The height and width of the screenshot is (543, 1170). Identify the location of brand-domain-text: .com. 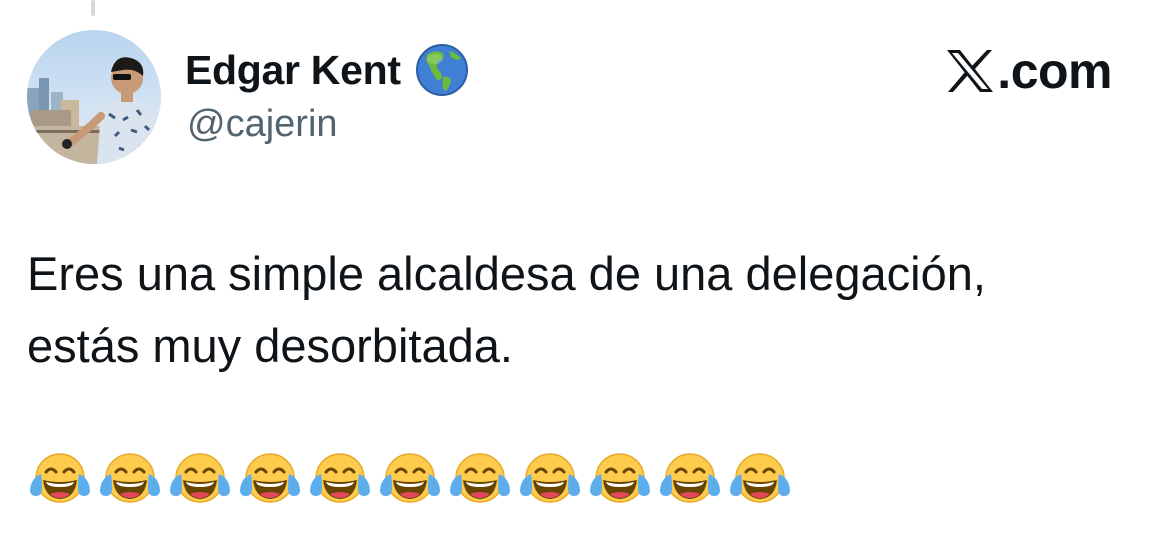
(1054, 71).